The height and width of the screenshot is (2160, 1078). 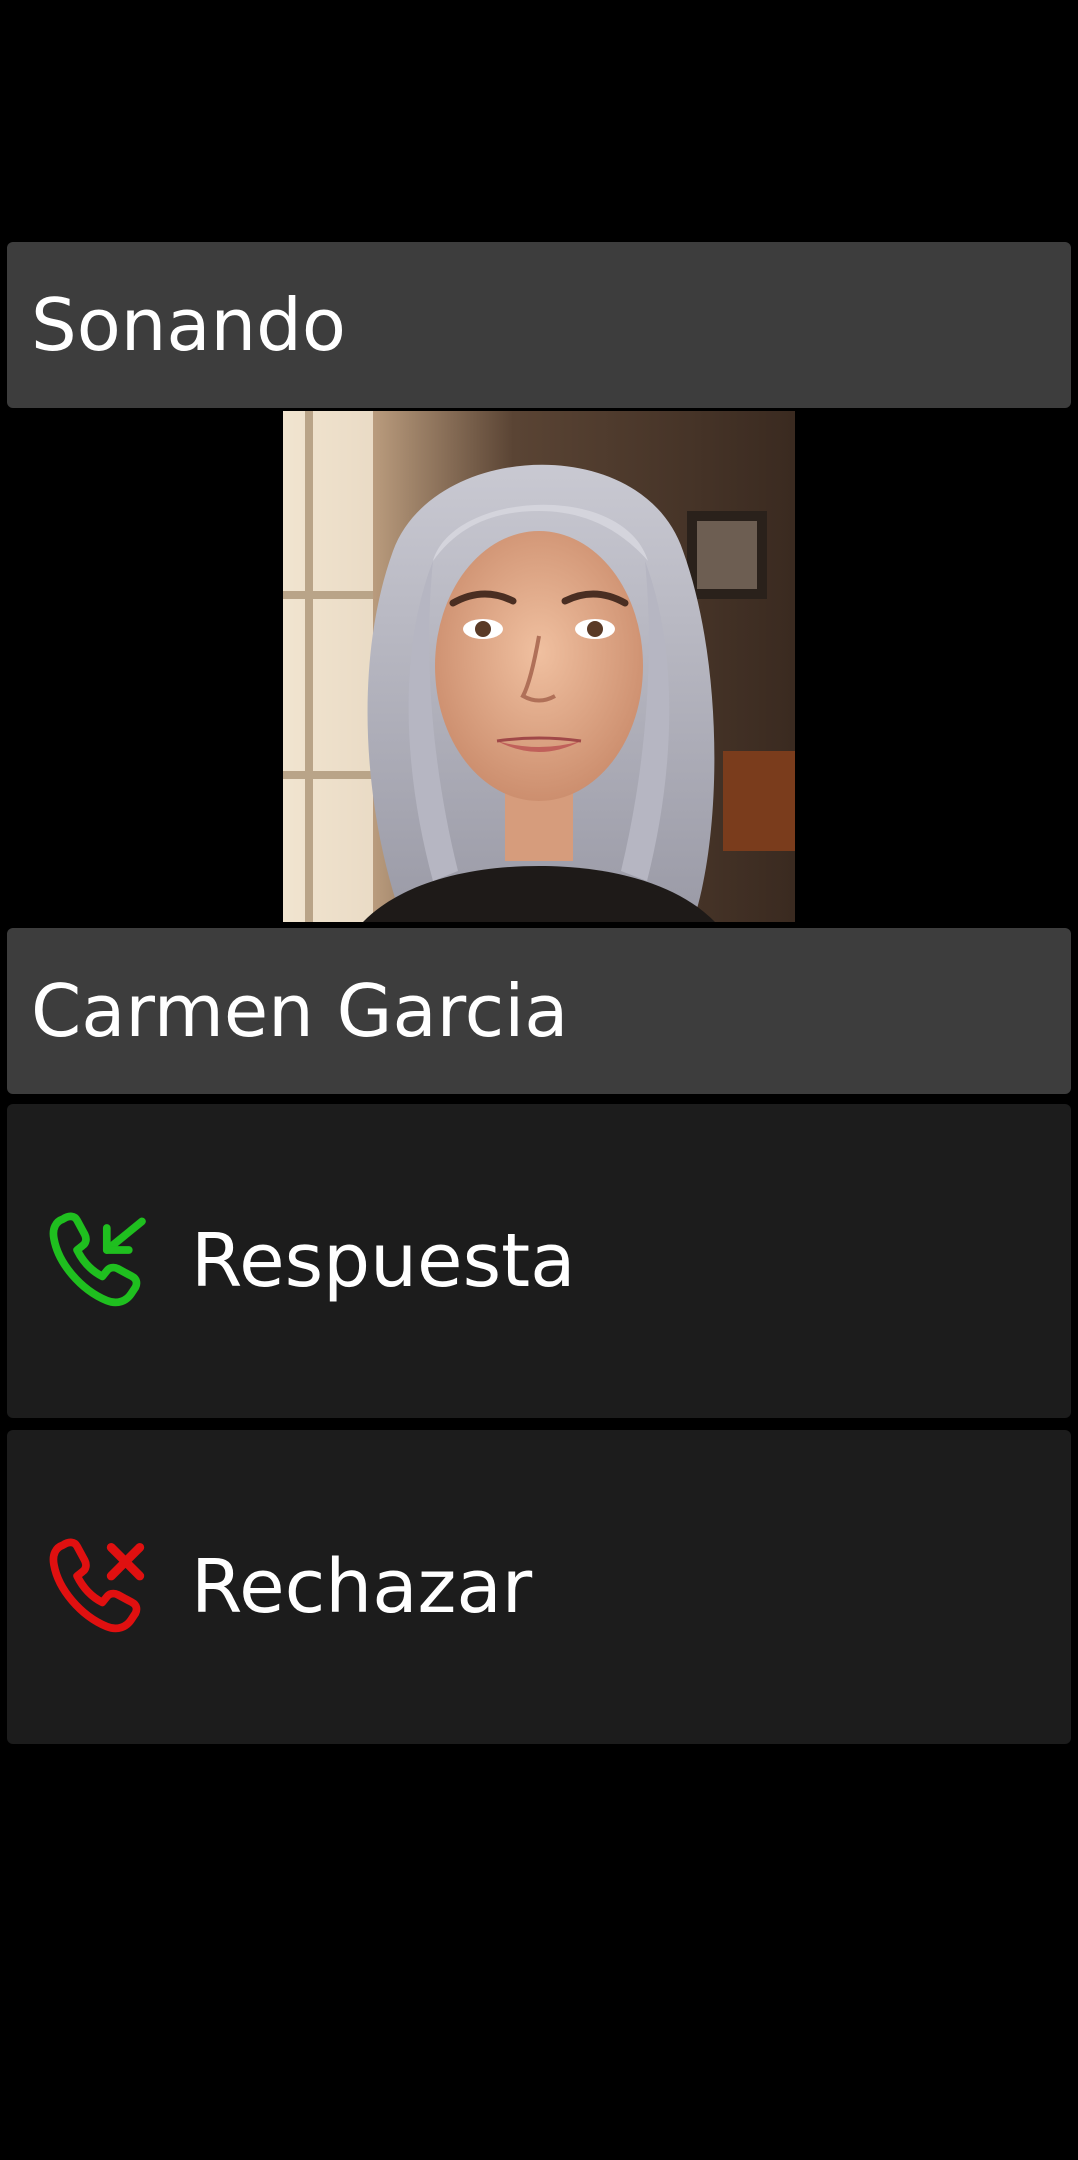 I want to click on answer-label: Respuesta, so click(x=383, y=1261).